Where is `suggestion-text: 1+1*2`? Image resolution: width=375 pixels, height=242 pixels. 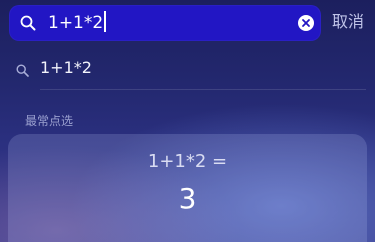 suggestion-text: 1+1*2 is located at coordinates (66, 67).